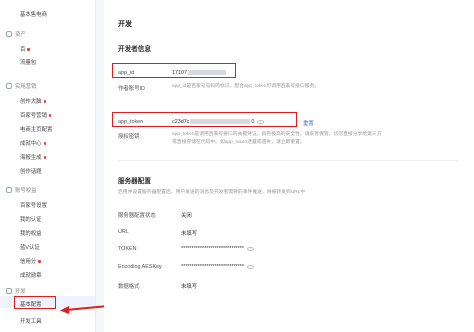 Image resolution: width=474 pixels, height=332 pixels. I want to click on server-config-desc: 启用并设置服务器配置后，用户发送的消息及开发者需要的事件推送，将被转发到URL中, so click(212, 192).